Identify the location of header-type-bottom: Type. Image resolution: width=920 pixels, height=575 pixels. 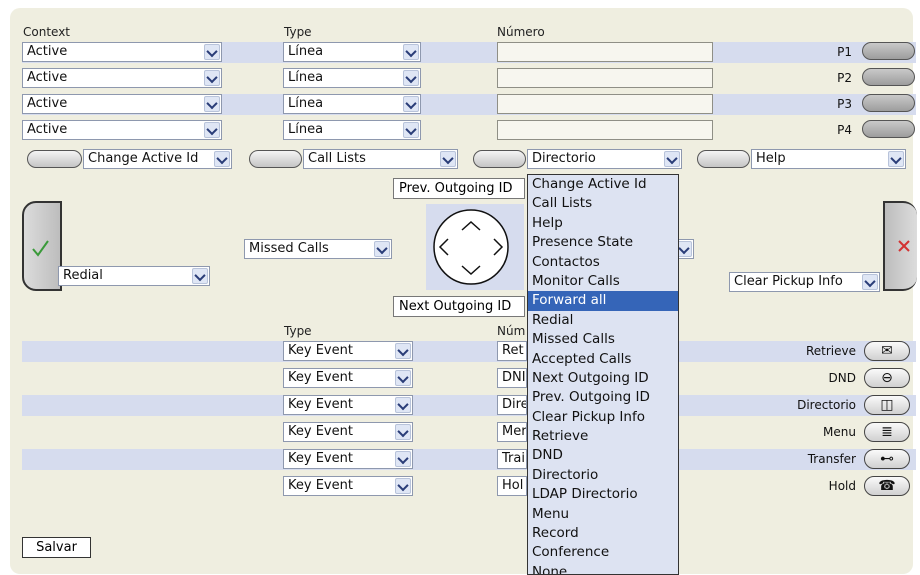
(298, 331).